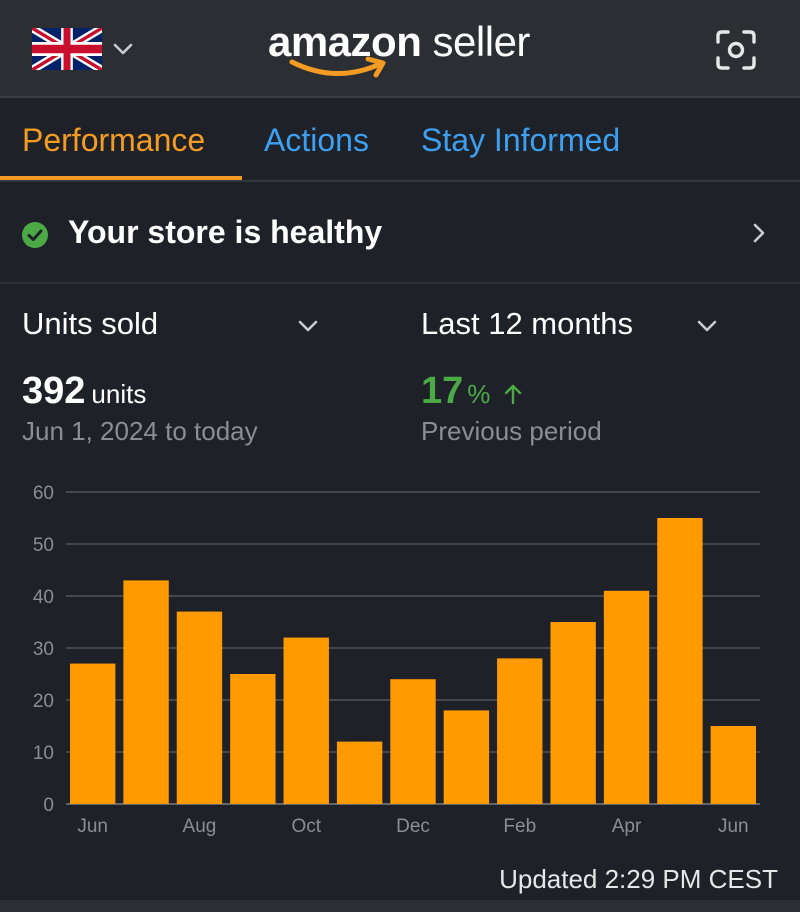 This screenshot has height=912, width=800. Describe the element at coordinates (413, 826) in the screenshot. I see `x-tick-label: Dec` at that location.